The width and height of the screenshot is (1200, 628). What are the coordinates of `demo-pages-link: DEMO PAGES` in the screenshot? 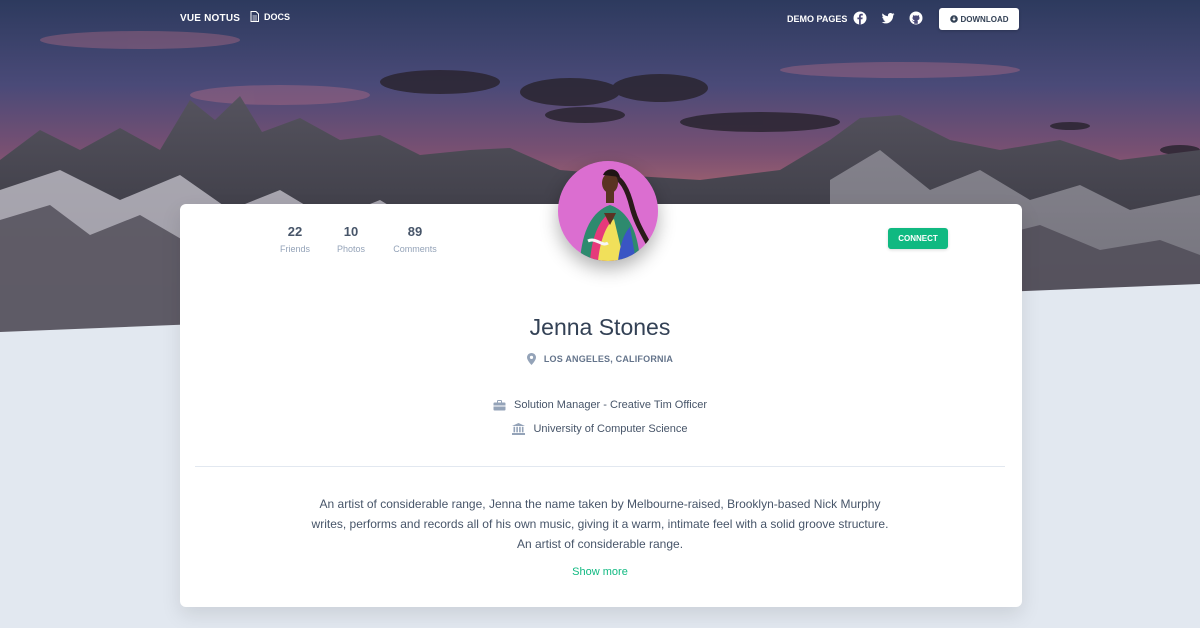 It's located at (817, 19).